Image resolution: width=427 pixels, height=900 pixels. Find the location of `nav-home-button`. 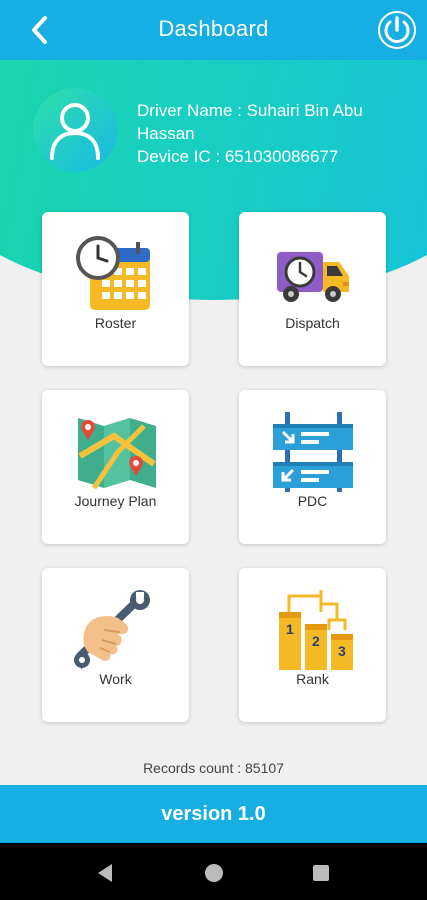

nav-home-button is located at coordinates (214, 873).